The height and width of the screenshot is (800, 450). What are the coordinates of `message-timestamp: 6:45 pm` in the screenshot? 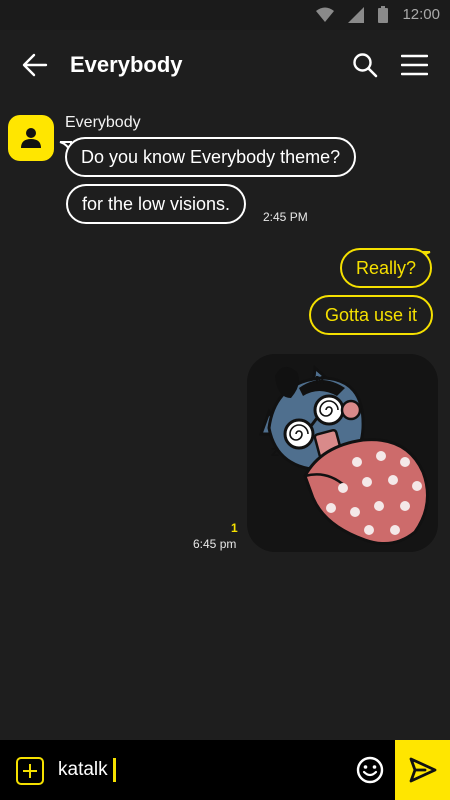 It's located at (215, 544).